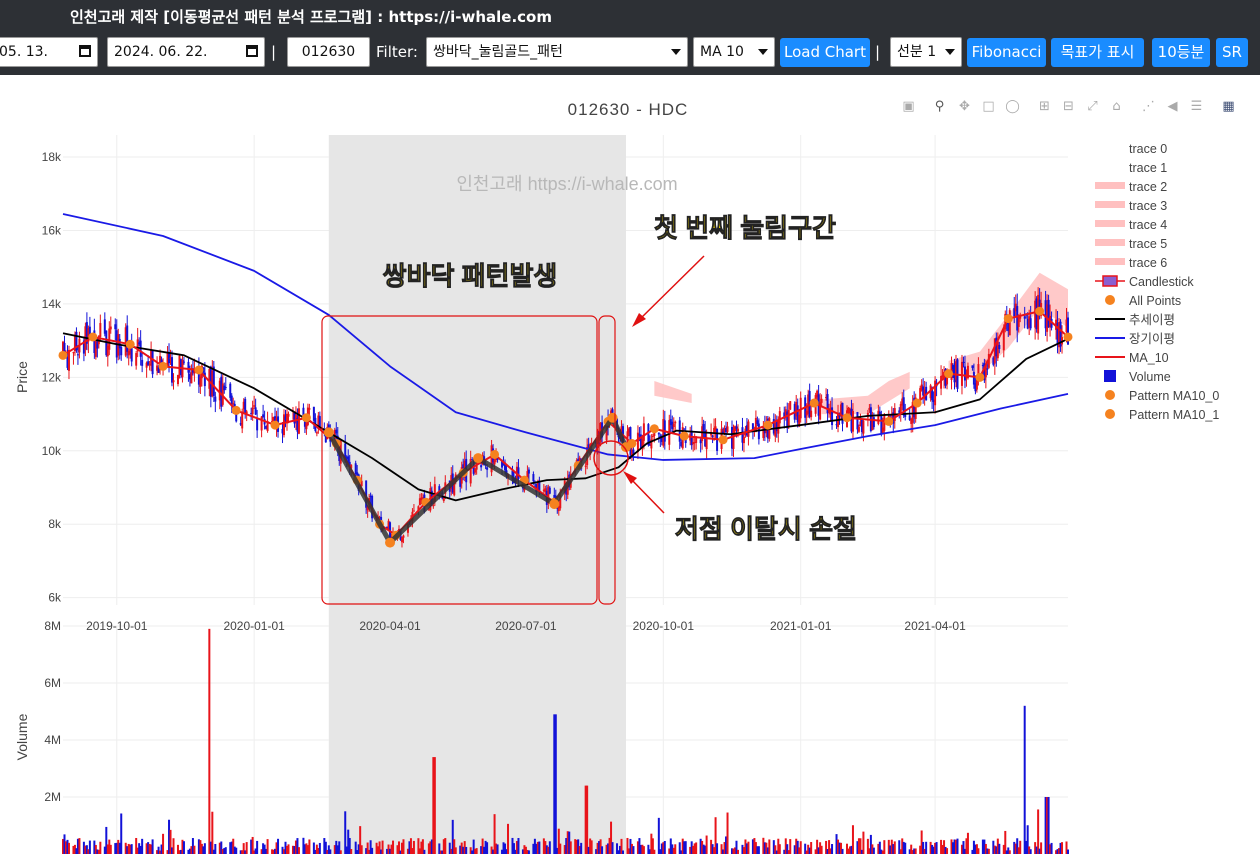 Image resolution: width=1260 pixels, height=854 pixels. What do you see at coordinates (670, 289) in the screenshot?
I see `arrow-pullback` at bounding box center [670, 289].